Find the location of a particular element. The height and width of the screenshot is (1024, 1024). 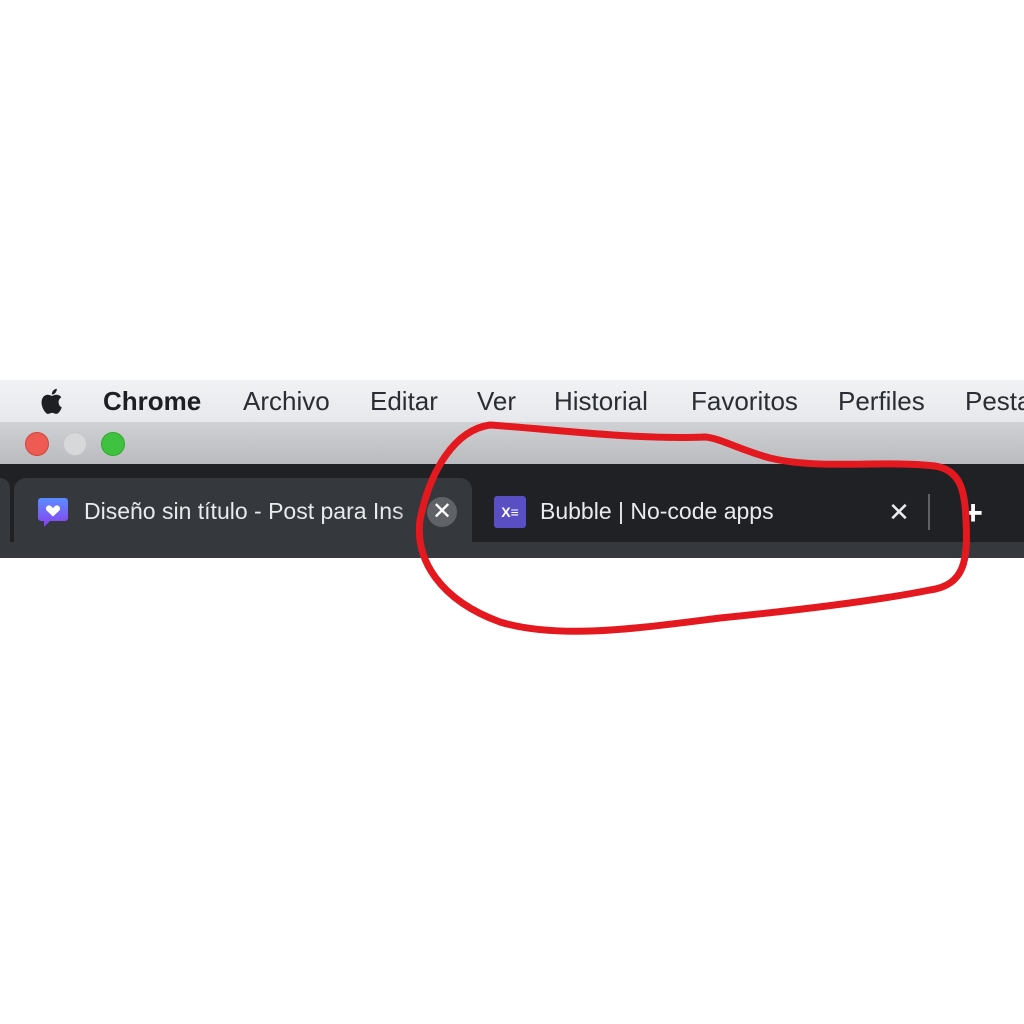

tab-title-fade is located at coordinates (411, 511).